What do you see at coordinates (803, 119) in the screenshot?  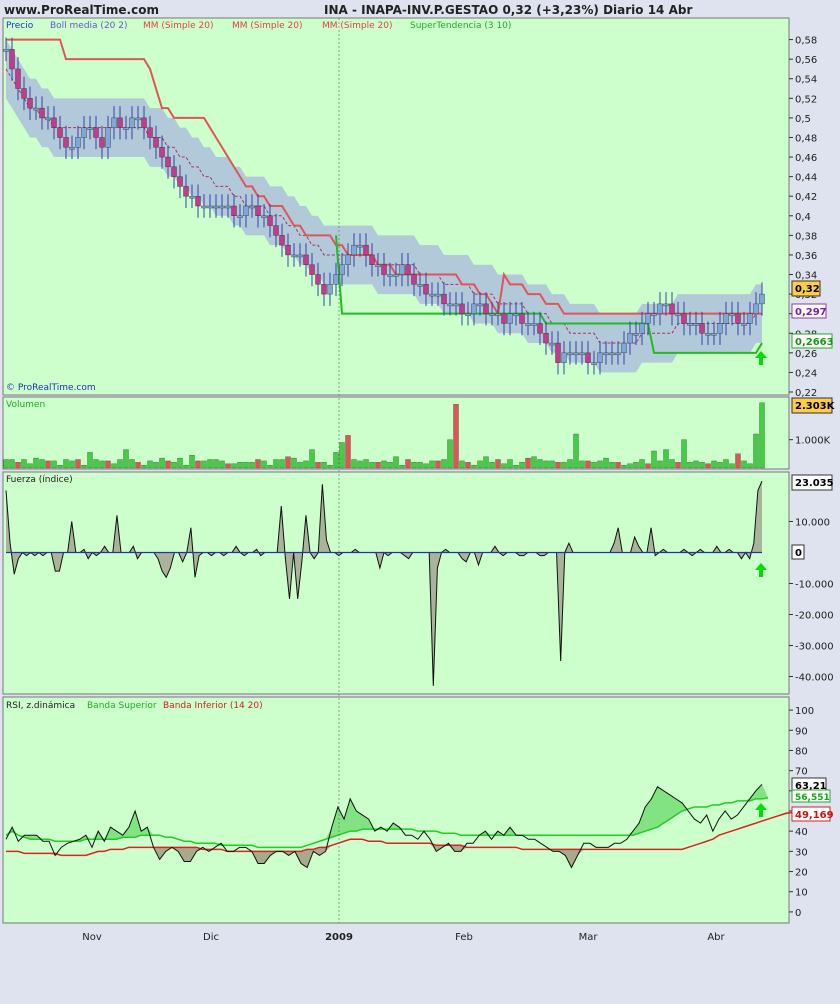 I see `price-tick-label: 0,5` at bounding box center [803, 119].